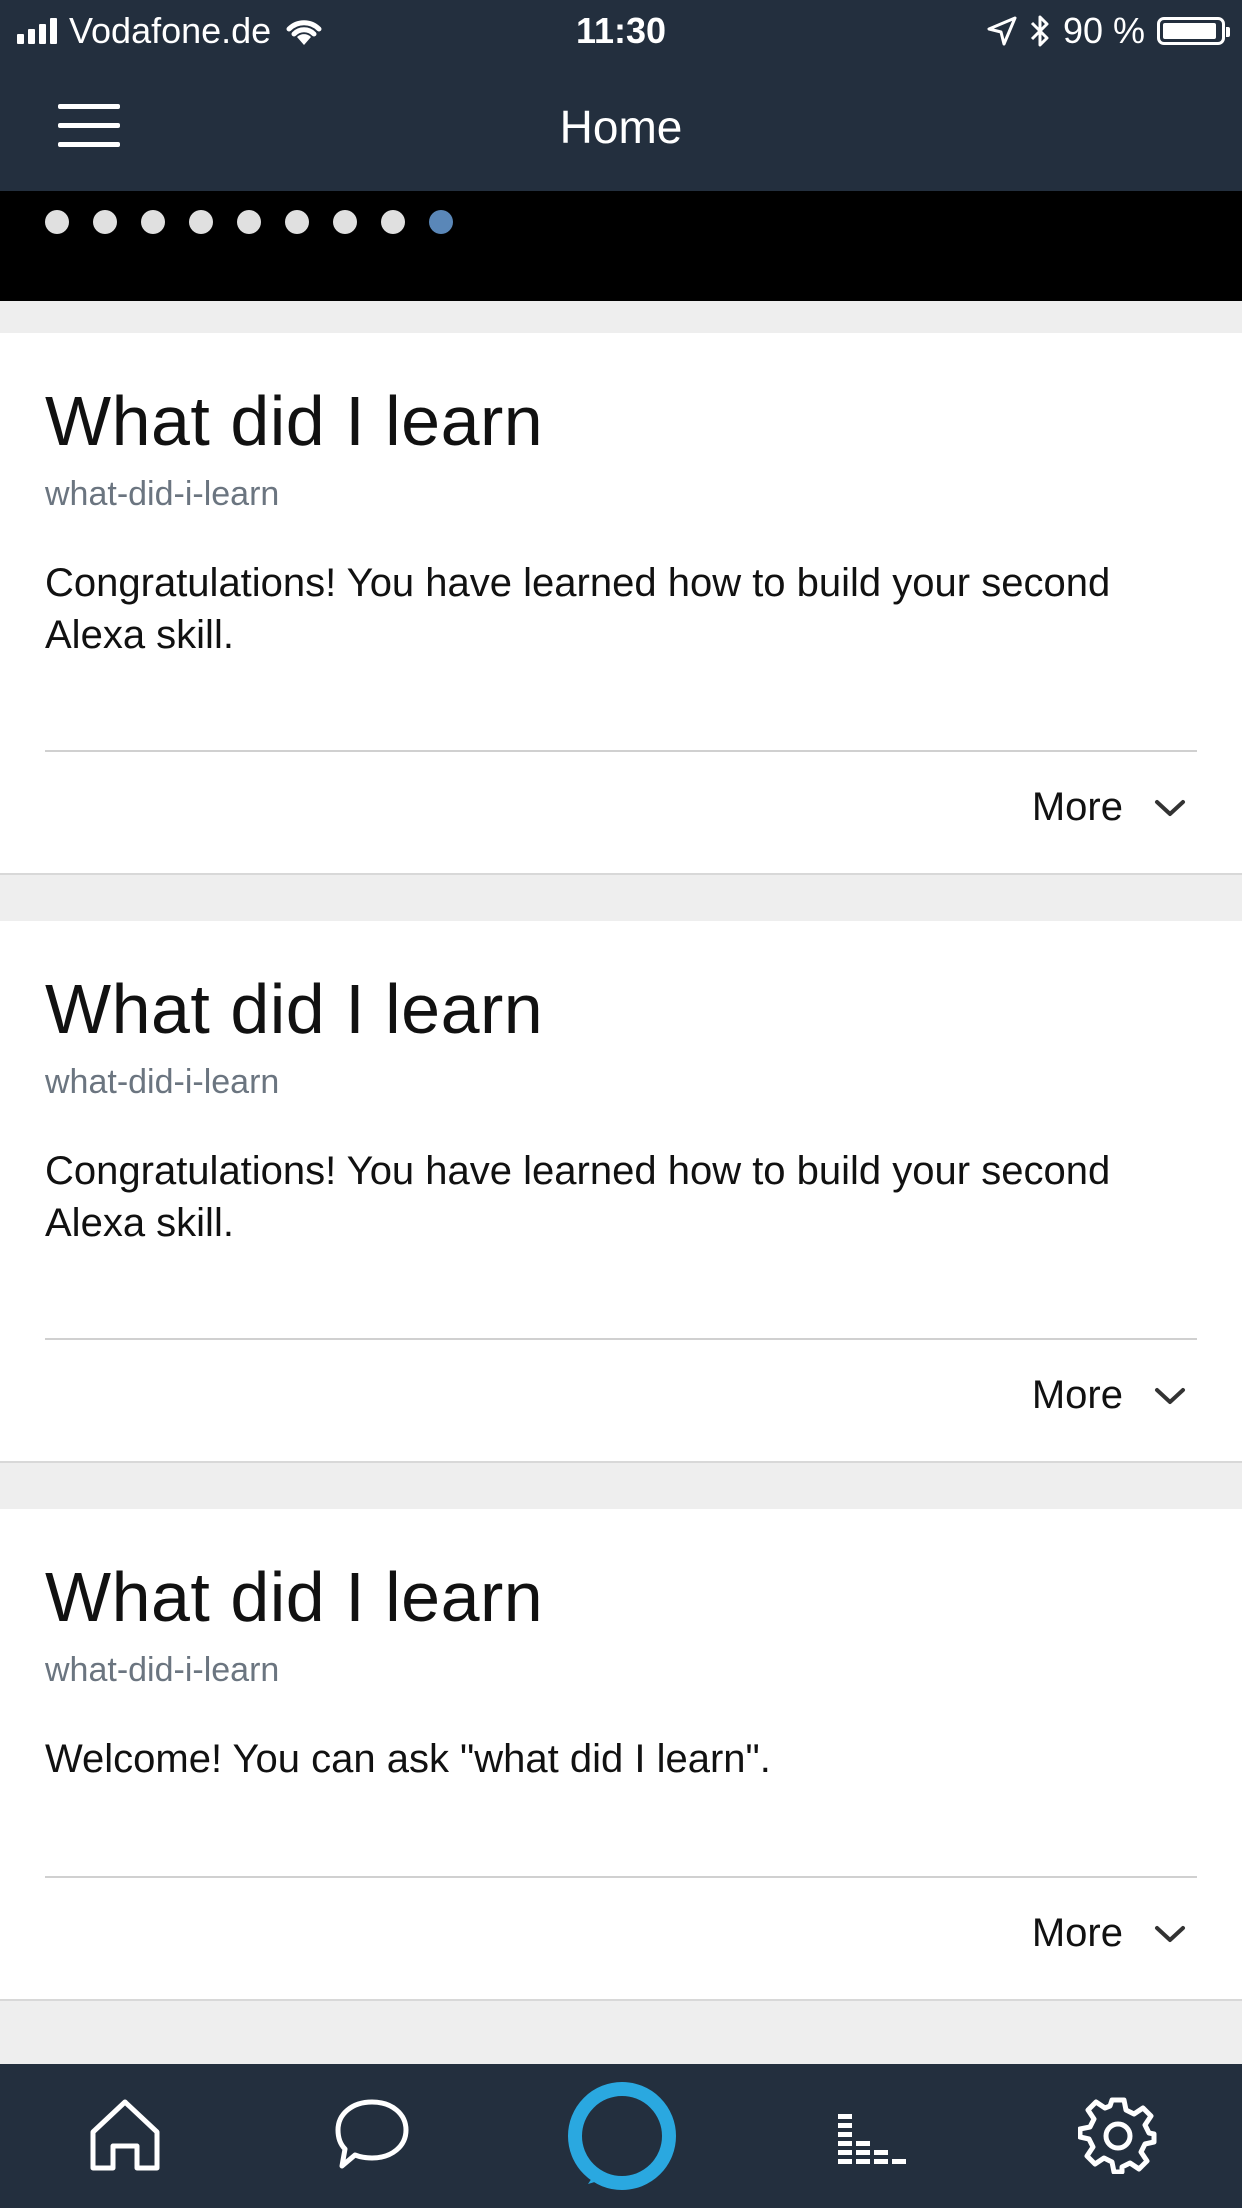 Image resolution: width=1242 pixels, height=2208 pixels. I want to click on app-header: Vodafone.de 11:30 90 % Home, so click(621, 95).